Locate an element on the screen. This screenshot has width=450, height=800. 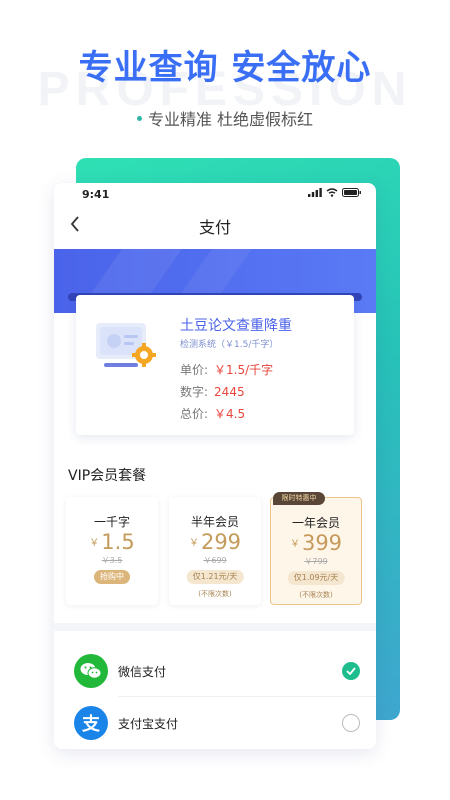
plan-card-thousand-words: 一千字 ￥1.5 ￥3.5 抢购中 is located at coordinates (112, 551).